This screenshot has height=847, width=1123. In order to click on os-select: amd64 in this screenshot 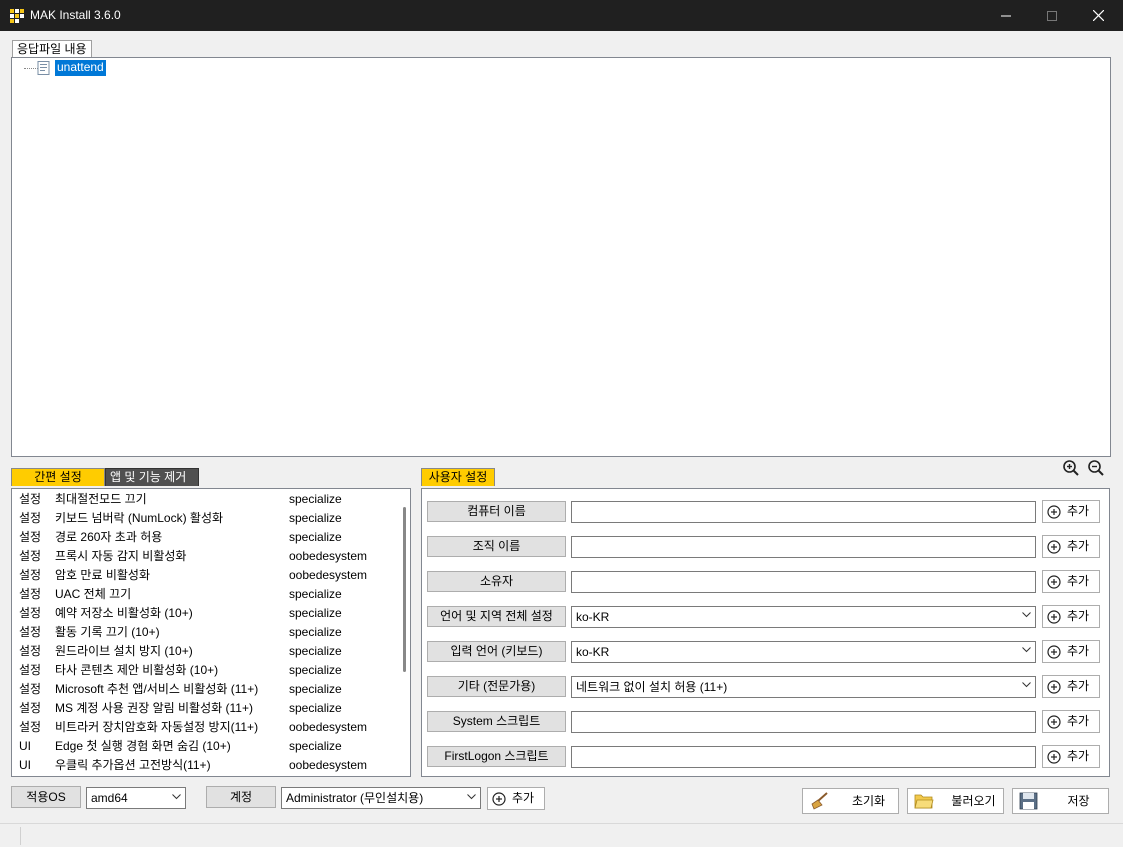, I will do `click(136, 798)`.